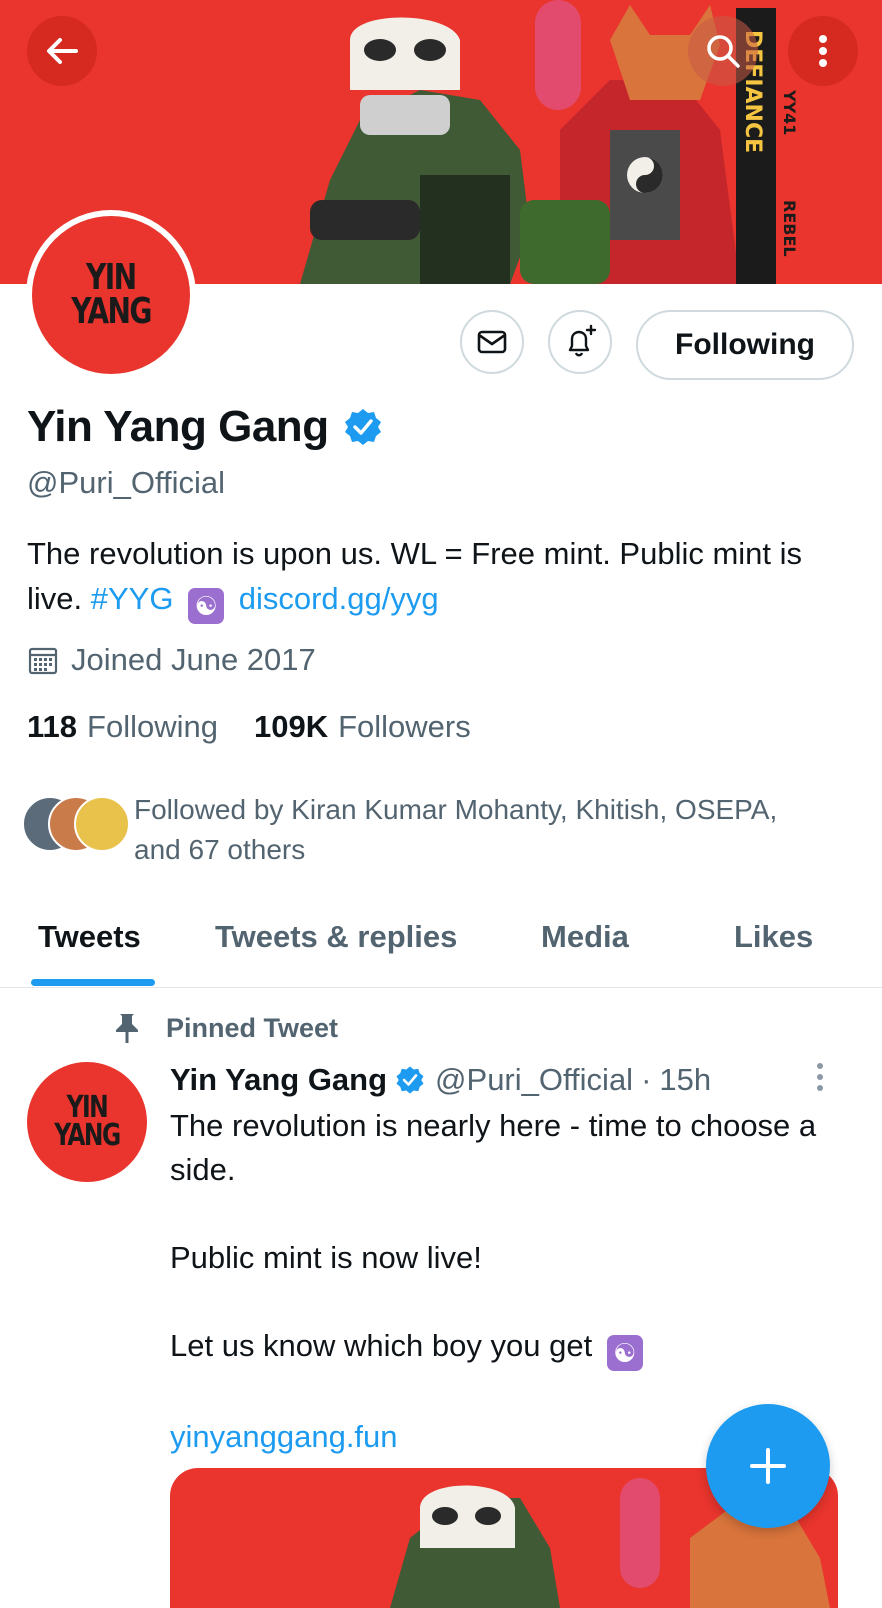 This screenshot has width=882, height=1608. I want to click on tweet-time: 15h, so click(685, 1080).